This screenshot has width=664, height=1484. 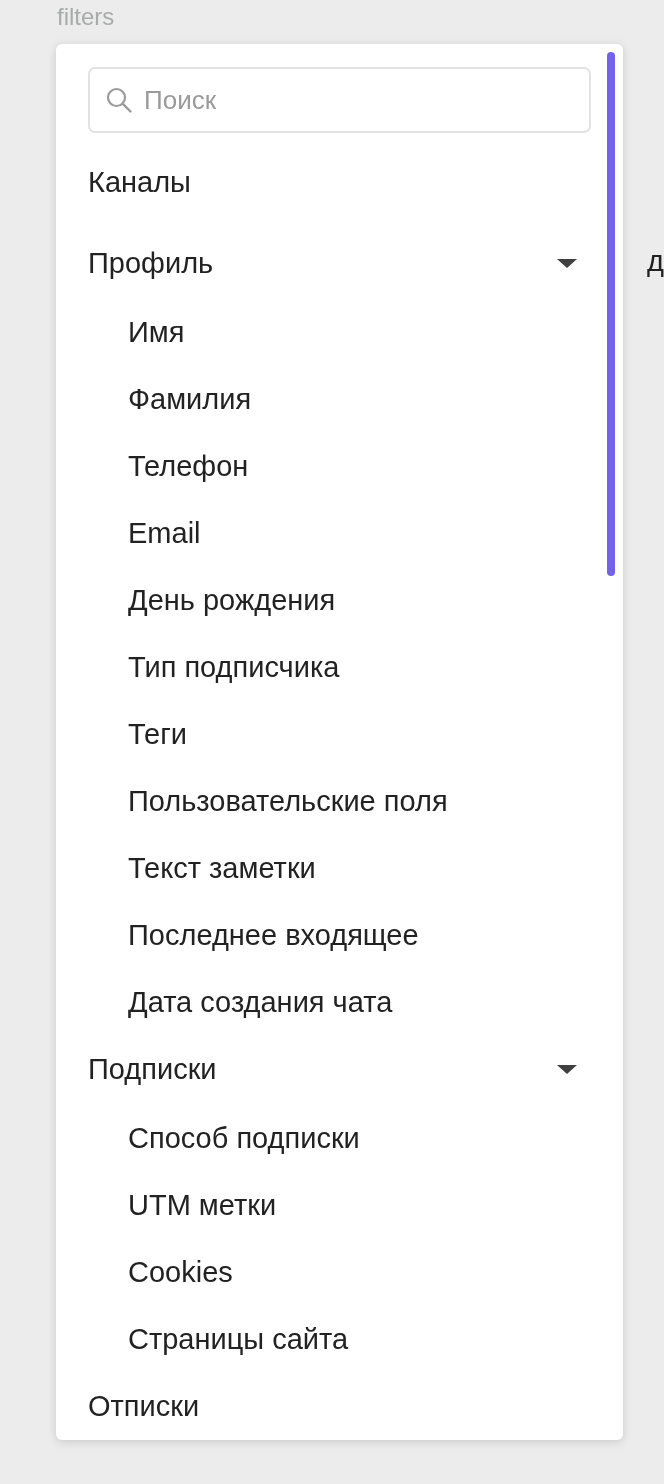 I want to click on submenu-item: Дата создания чата, so click(x=340, y=1002).